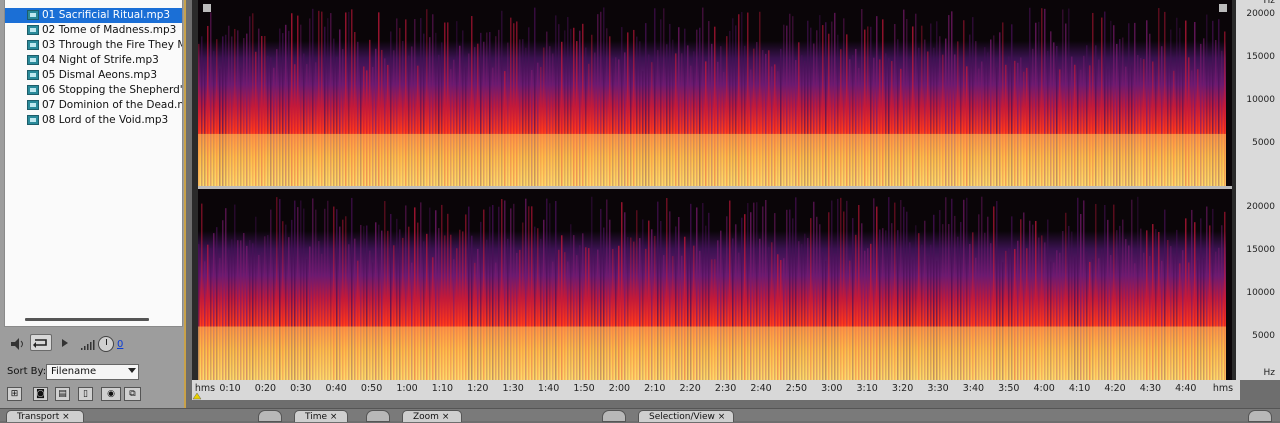 This screenshot has height=423, width=1280. I want to click on tab-zoom: Zoom ×, so click(432, 416).